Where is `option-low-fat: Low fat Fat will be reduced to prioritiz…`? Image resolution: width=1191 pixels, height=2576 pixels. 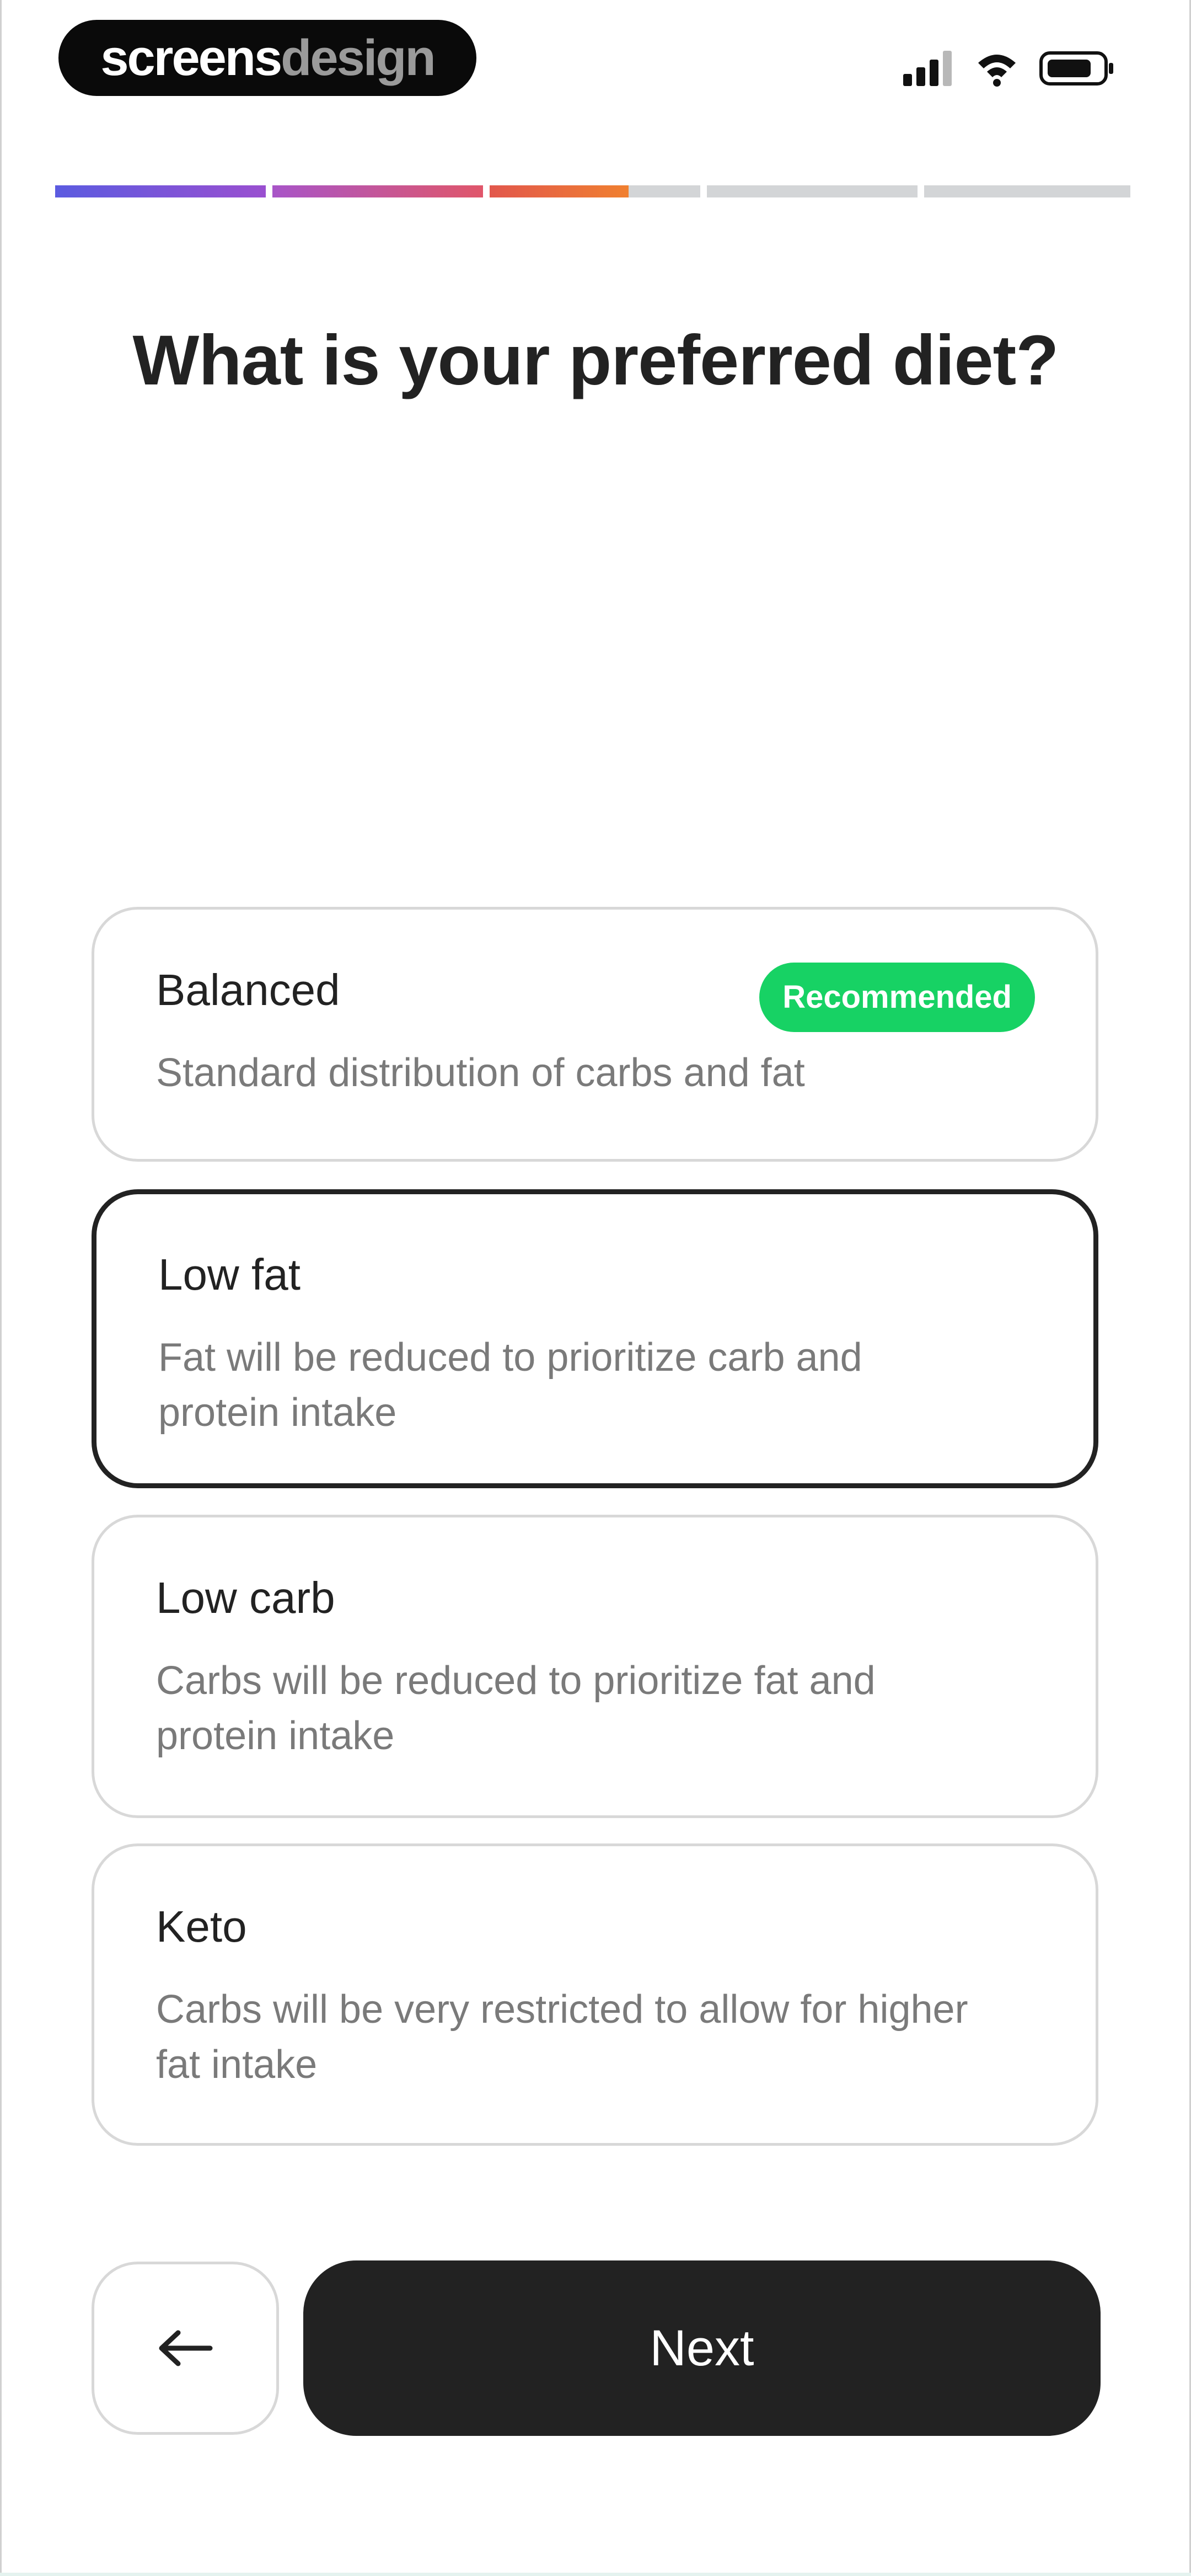 option-low-fat: Low fat Fat will be reduced to prioritiz… is located at coordinates (595, 1338).